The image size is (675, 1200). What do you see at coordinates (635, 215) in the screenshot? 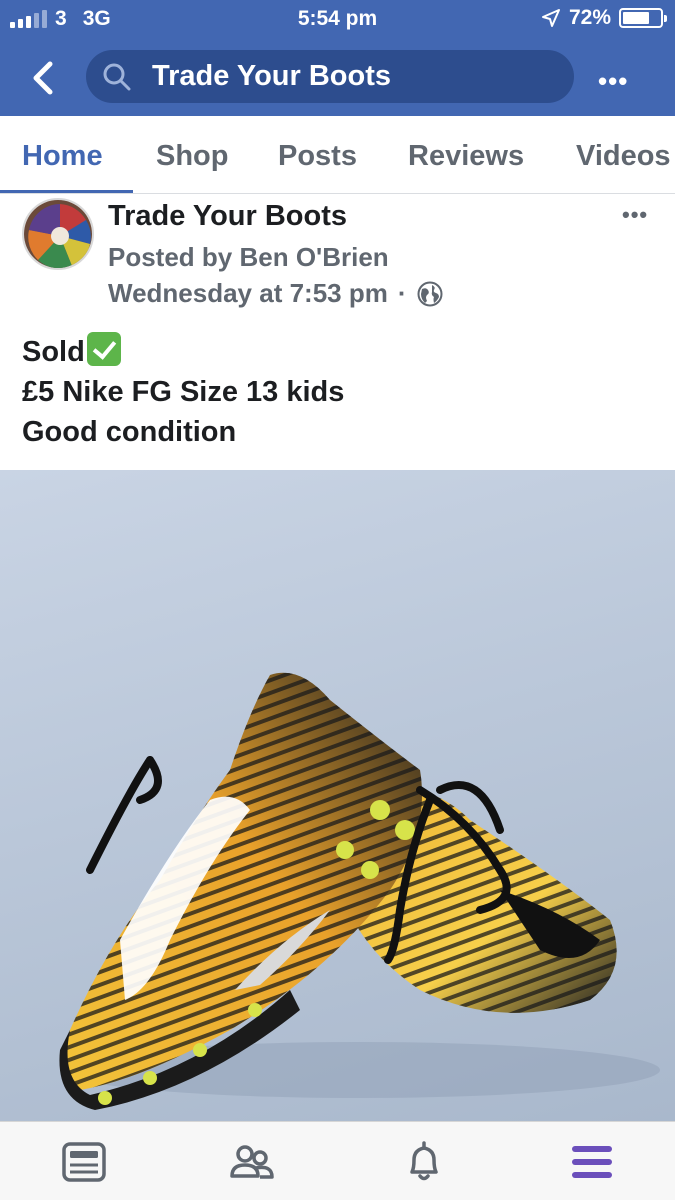
I see `post-options-icon: •••` at bounding box center [635, 215].